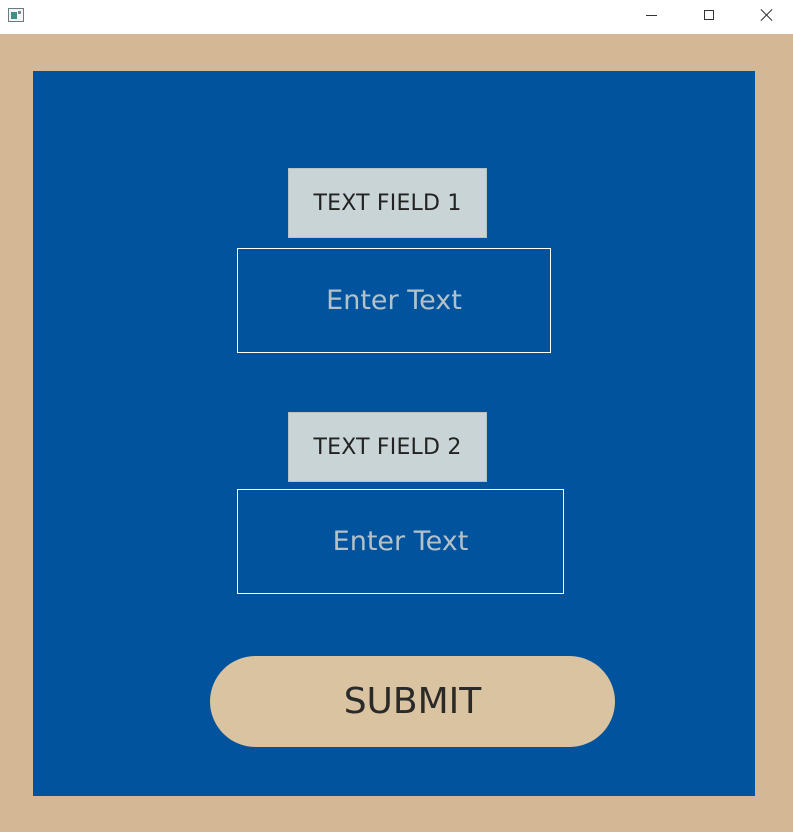  I want to click on submit-button: SUBMIT, so click(412, 701).